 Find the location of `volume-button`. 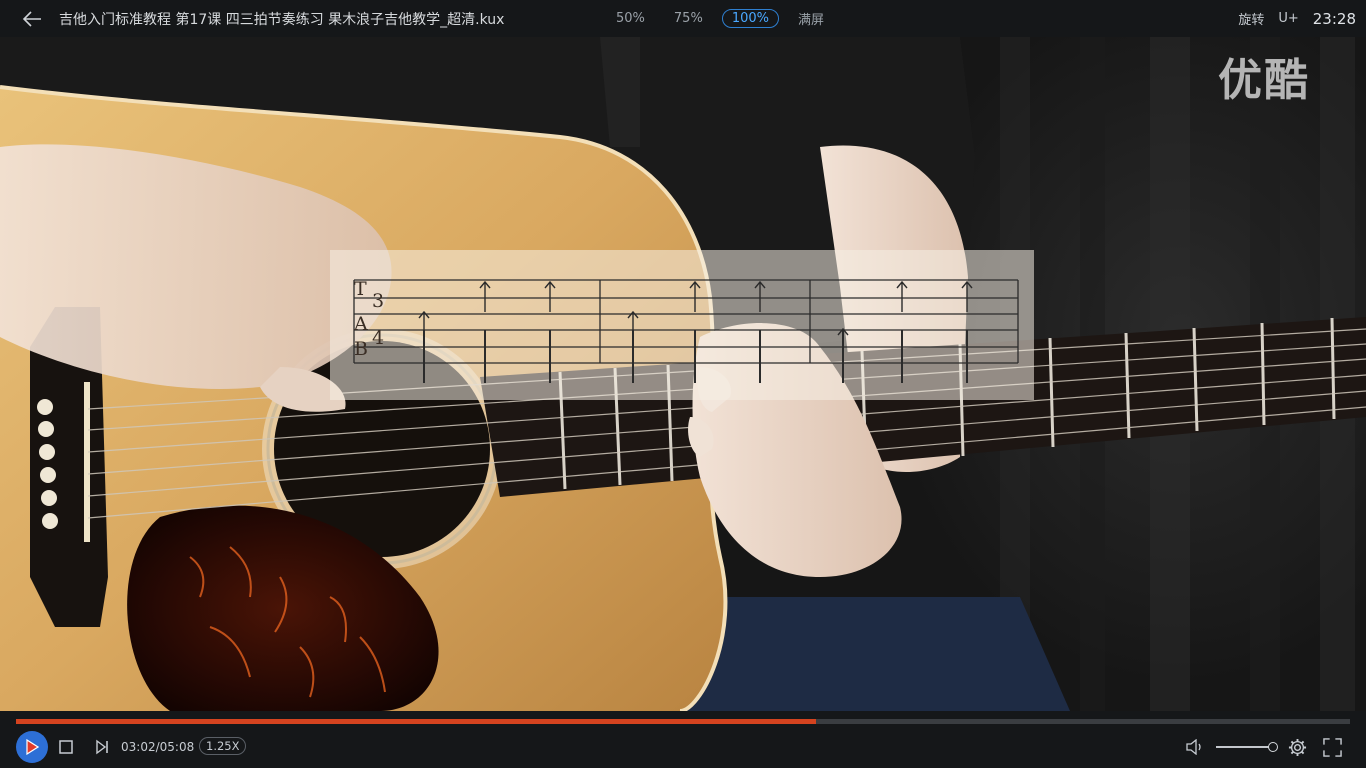

volume-button is located at coordinates (1195, 747).